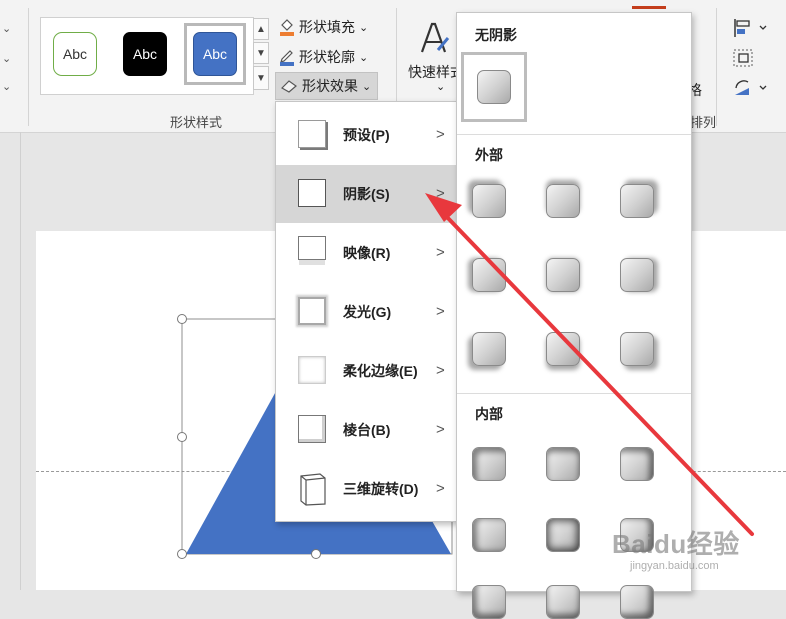 This screenshot has height=619, width=786. I want to click on menu-item-label: 棱台(B), so click(367, 430).